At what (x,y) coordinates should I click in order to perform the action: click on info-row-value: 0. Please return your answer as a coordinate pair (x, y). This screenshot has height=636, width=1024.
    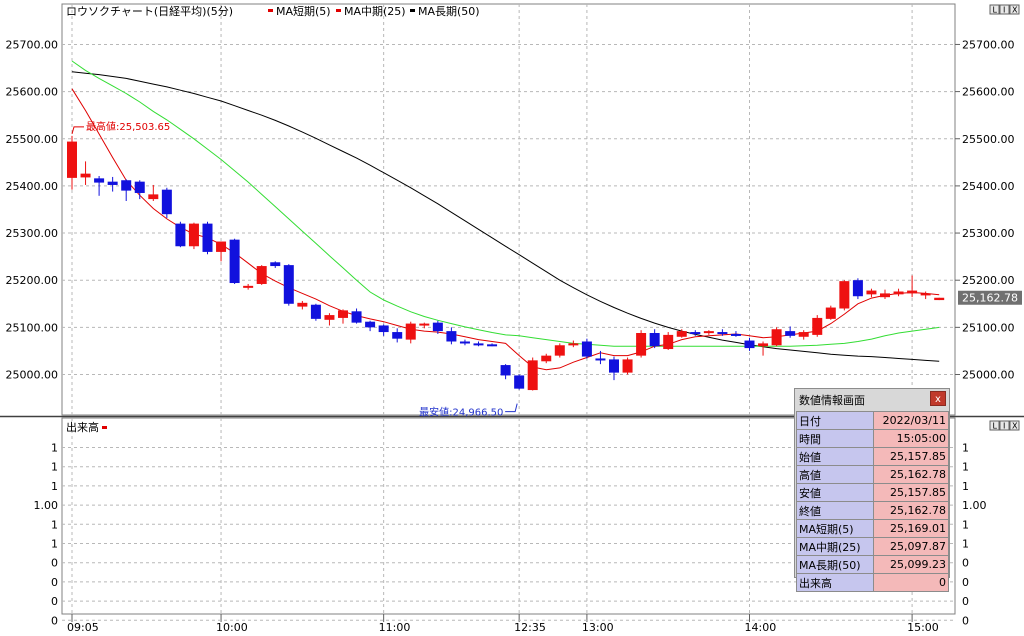
    Looking at the image, I should click on (911, 582).